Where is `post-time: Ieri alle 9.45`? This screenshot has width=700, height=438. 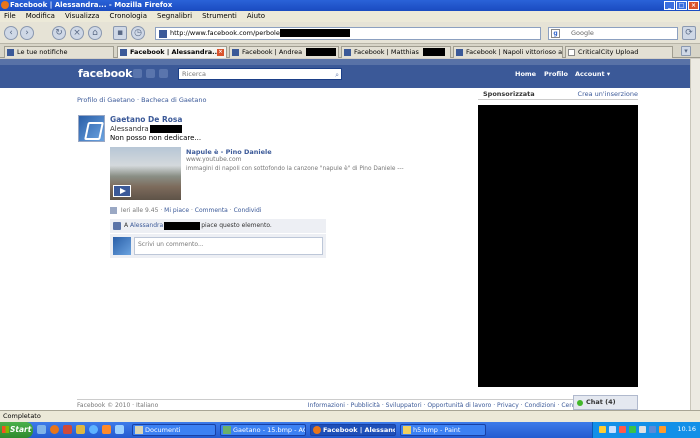 post-time: Ieri alle 9.45 is located at coordinates (139, 210).